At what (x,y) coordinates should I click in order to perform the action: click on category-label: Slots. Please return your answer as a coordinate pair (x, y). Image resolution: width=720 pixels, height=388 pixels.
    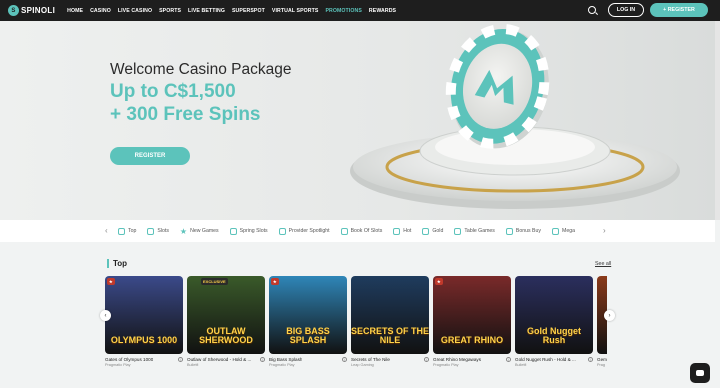
    Looking at the image, I should click on (163, 231).